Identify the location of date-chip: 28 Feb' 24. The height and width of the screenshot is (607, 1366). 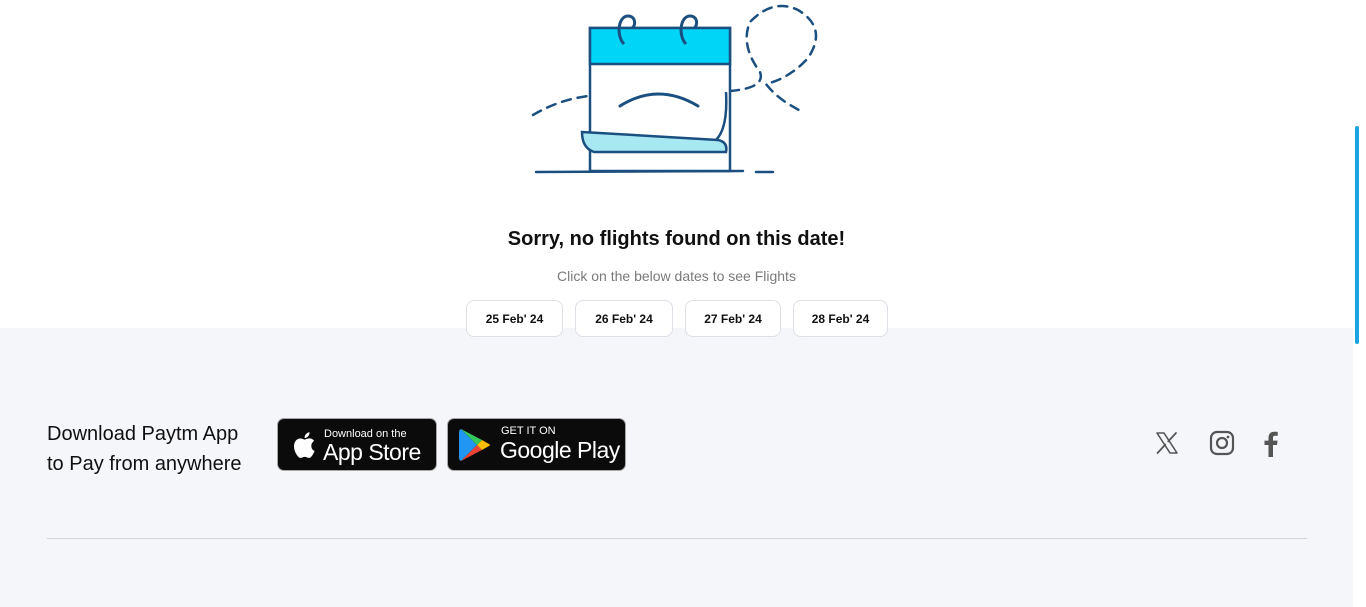
(840, 318).